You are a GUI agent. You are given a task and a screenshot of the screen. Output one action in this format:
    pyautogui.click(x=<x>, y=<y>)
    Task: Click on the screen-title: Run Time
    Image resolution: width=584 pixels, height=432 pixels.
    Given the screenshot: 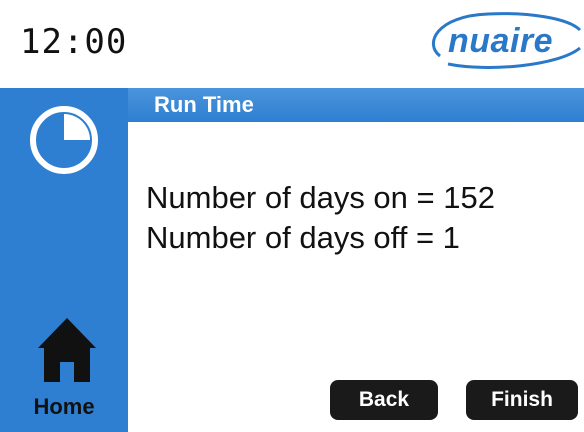 What is the action you would take?
    pyautogui.click(x=204, y=104)
    